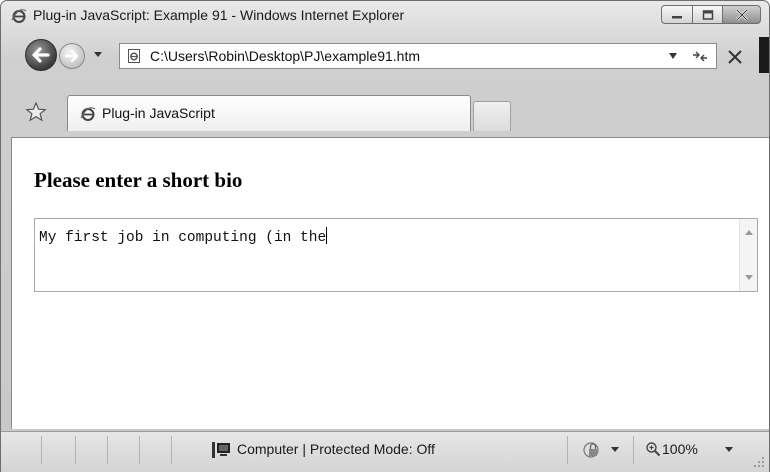  I want to click on back-button, so click(41, 55).